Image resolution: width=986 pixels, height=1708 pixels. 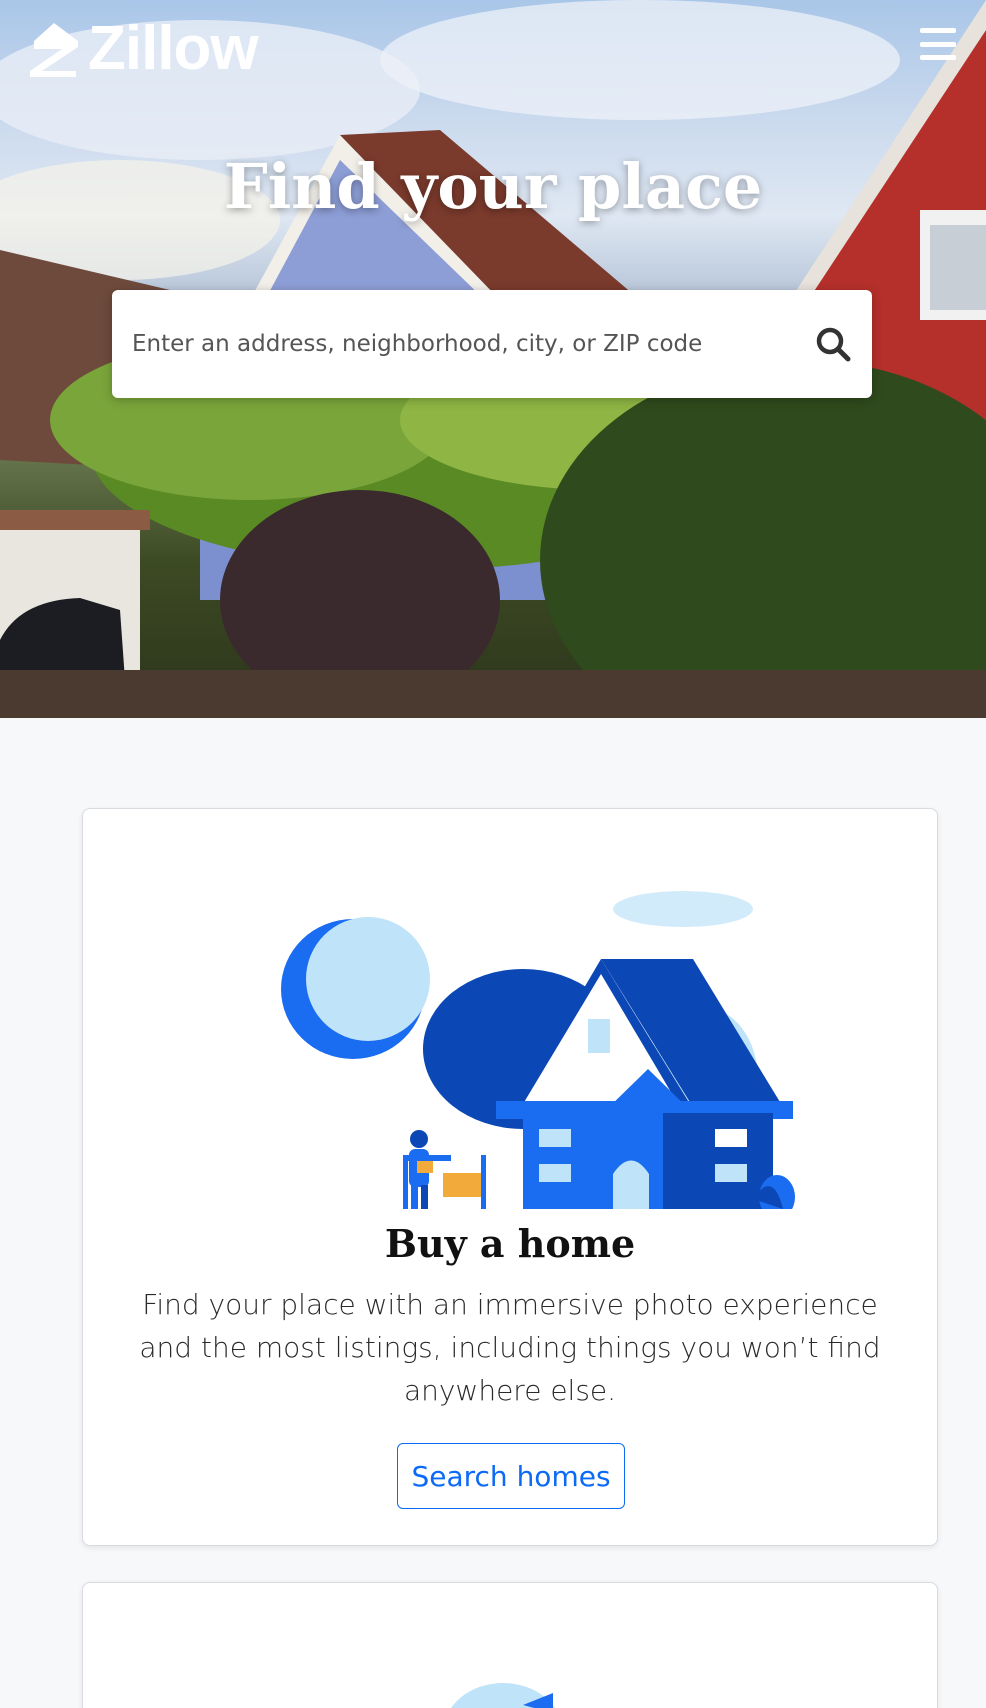 I want to click on search-input, so click(x=473, y=344).